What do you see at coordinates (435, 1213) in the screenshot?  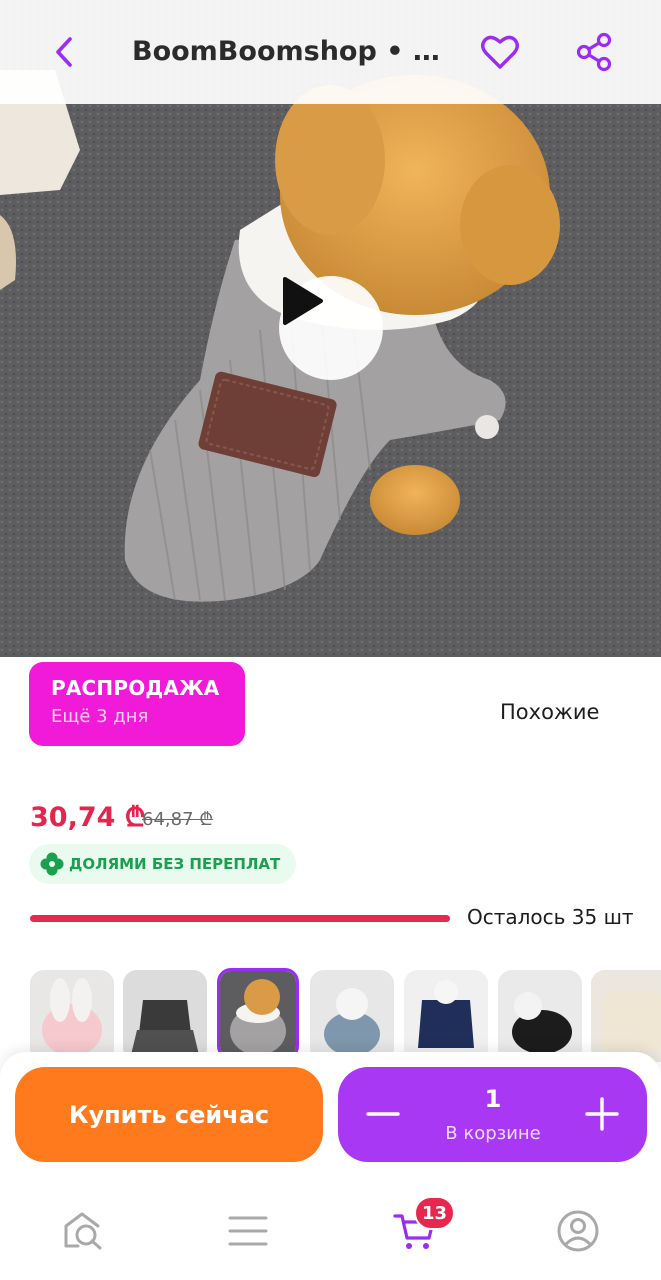 I see `cart-count-badge: 13` at bounding box center [435, 1213].